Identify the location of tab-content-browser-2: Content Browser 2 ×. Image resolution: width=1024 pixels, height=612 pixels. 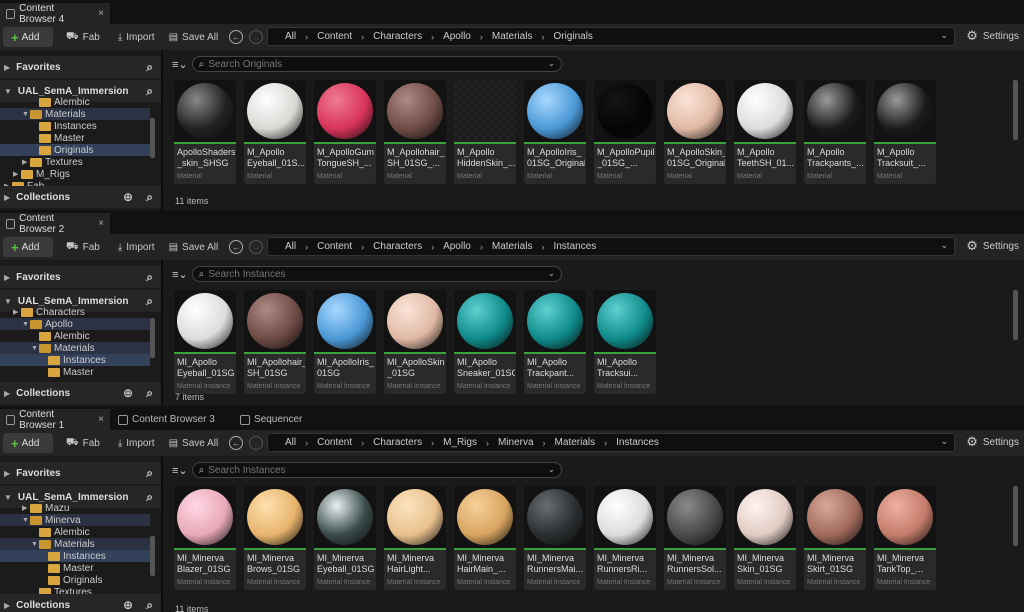
(55, 224).